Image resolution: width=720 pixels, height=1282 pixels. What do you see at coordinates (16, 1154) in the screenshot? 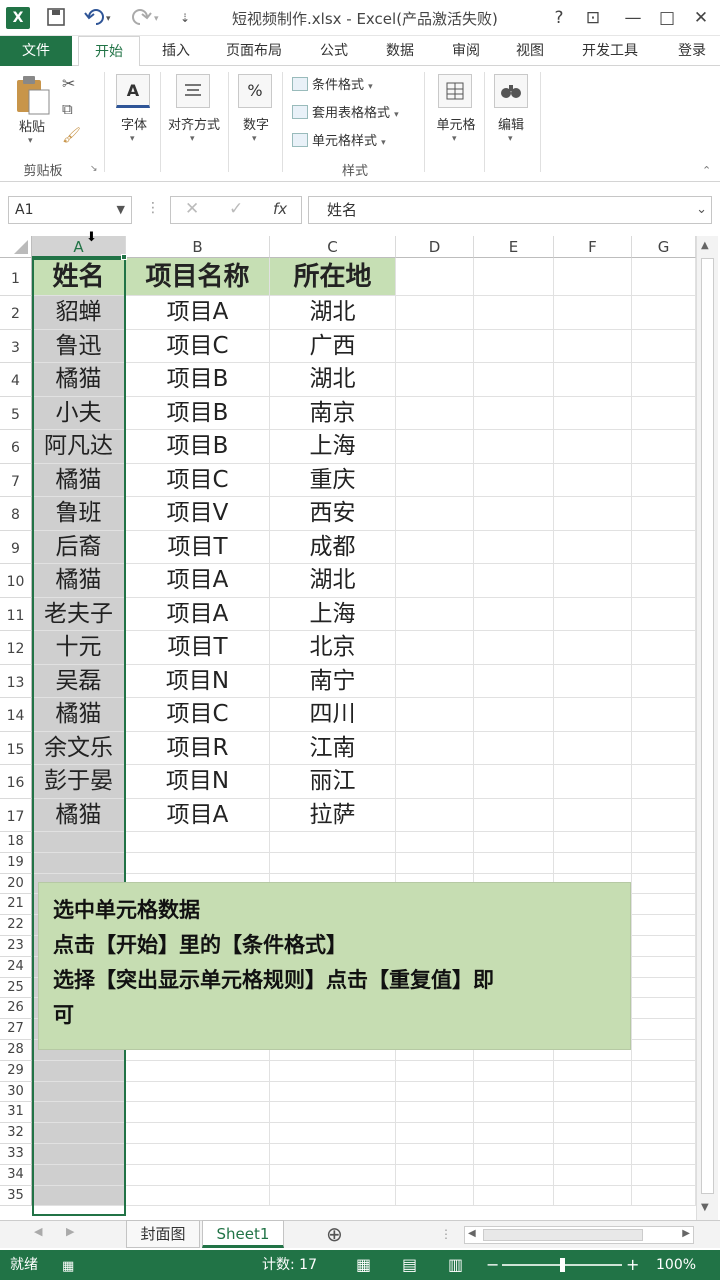
I see `row-header: 33` at bounding box center [16, 1154].